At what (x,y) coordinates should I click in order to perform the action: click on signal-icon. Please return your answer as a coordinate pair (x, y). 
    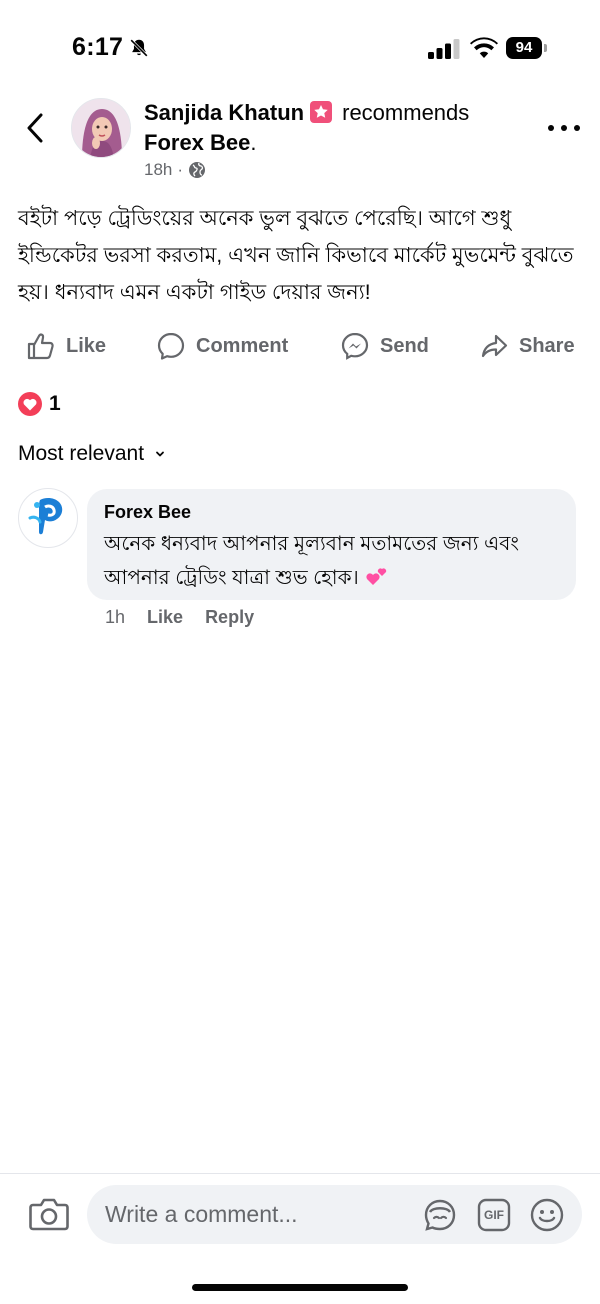
    Looking at the image, I should click on (444, 49).